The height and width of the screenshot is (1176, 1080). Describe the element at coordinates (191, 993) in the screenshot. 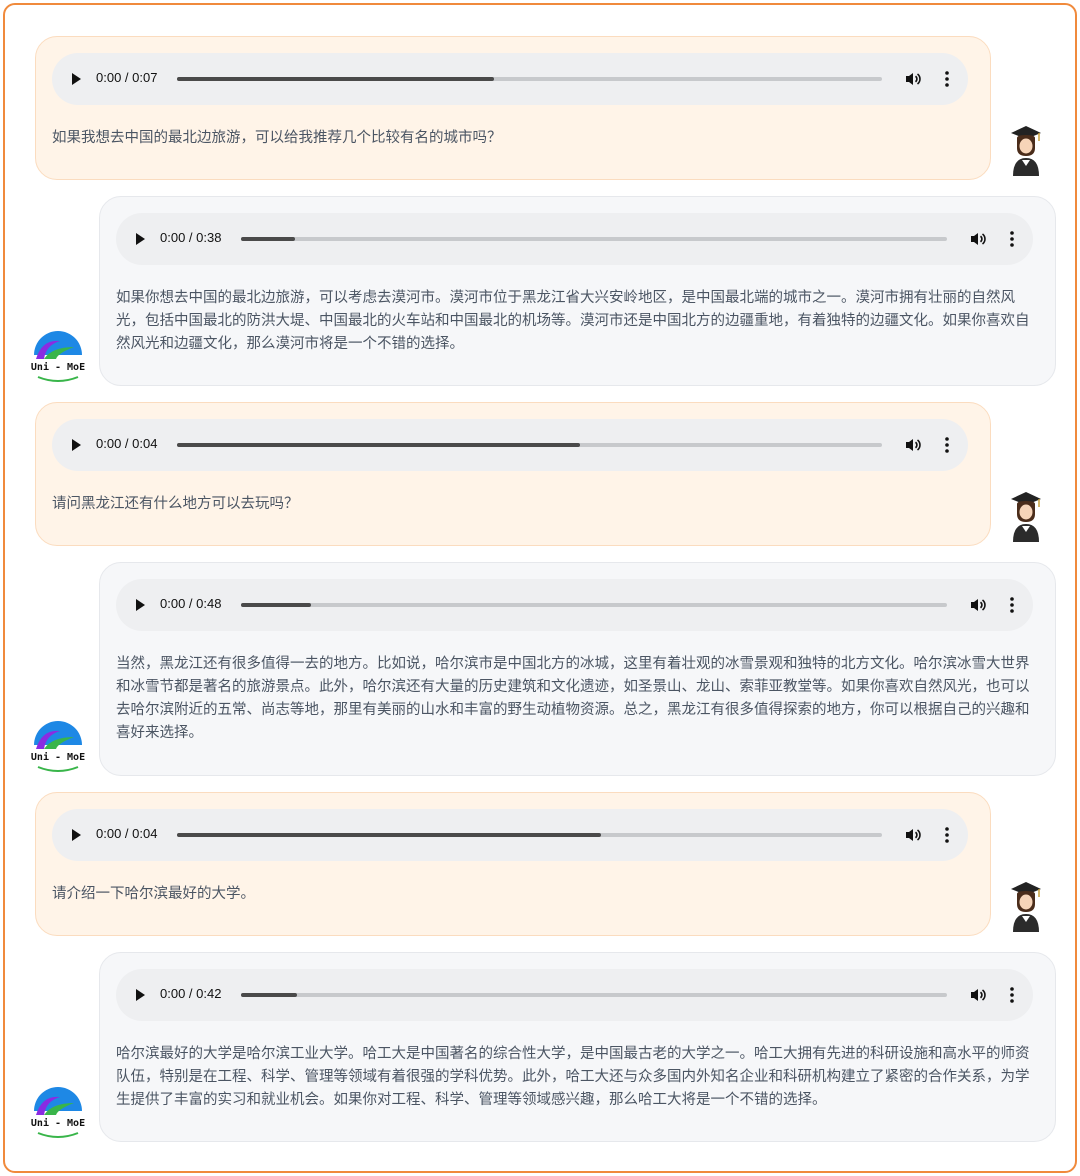

I see `audio-time: 0:00 / 0:42` at that location.